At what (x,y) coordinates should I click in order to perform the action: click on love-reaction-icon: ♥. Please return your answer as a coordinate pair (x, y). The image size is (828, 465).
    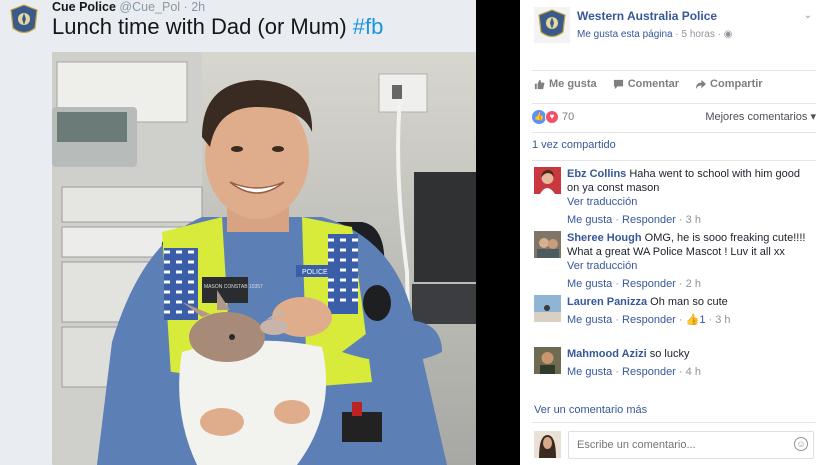
    Looking at the image, I should click on (552, 116).